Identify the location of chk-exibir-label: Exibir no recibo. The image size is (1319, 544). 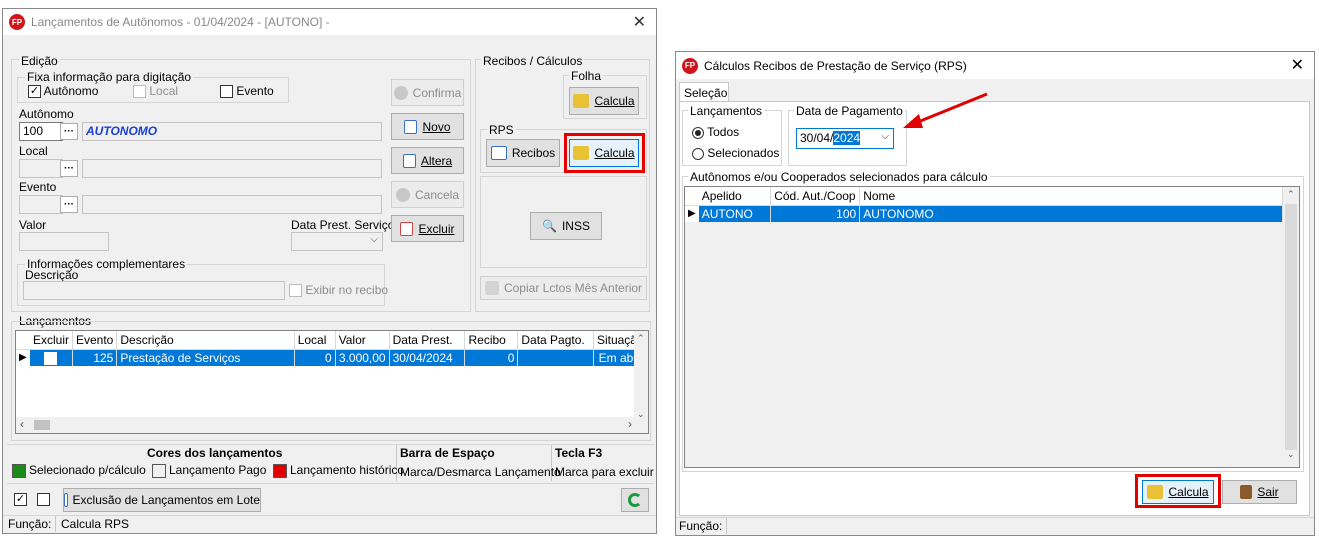
(347, 290).